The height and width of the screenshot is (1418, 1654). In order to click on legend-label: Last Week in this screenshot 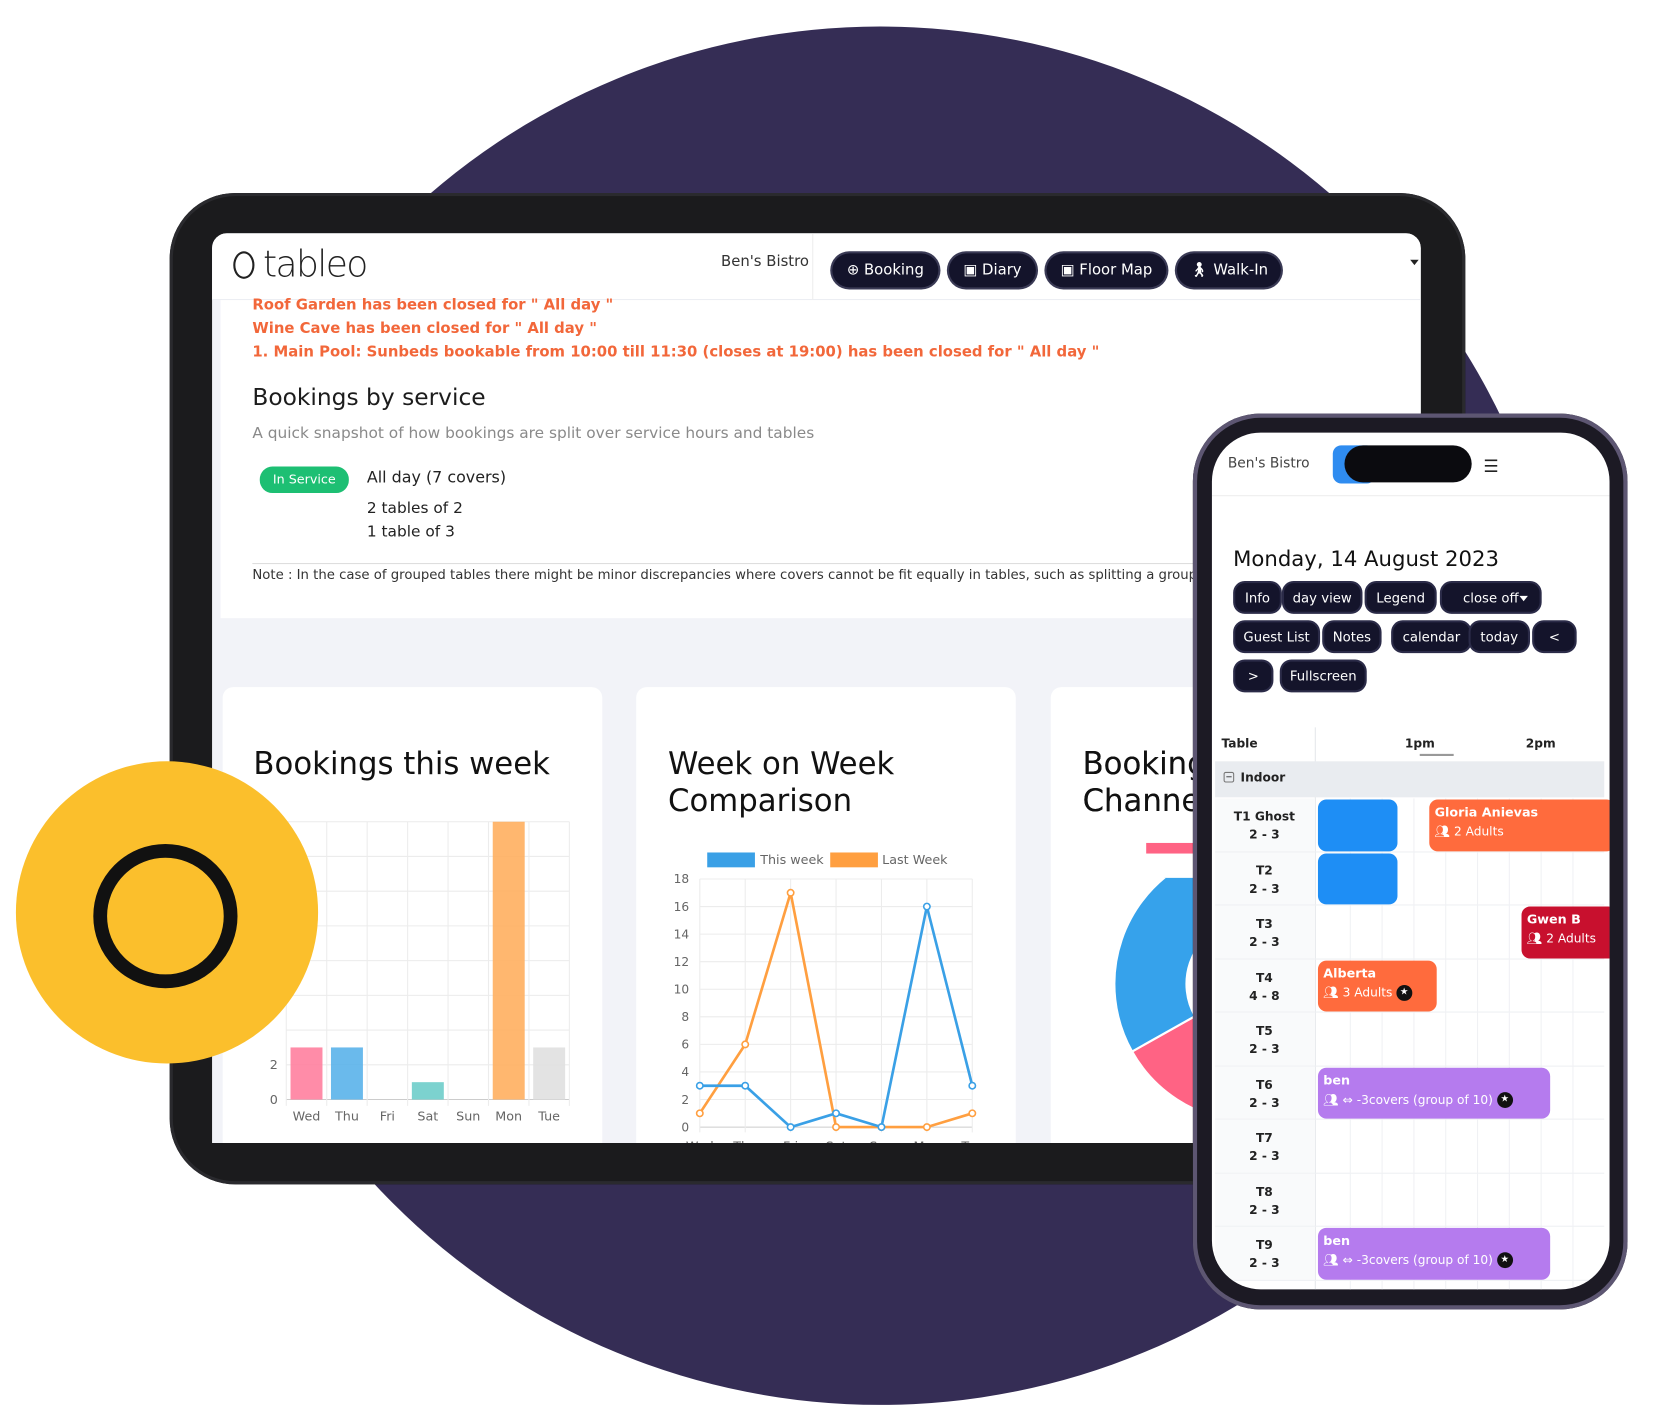, I will do `click(915, 859)`.